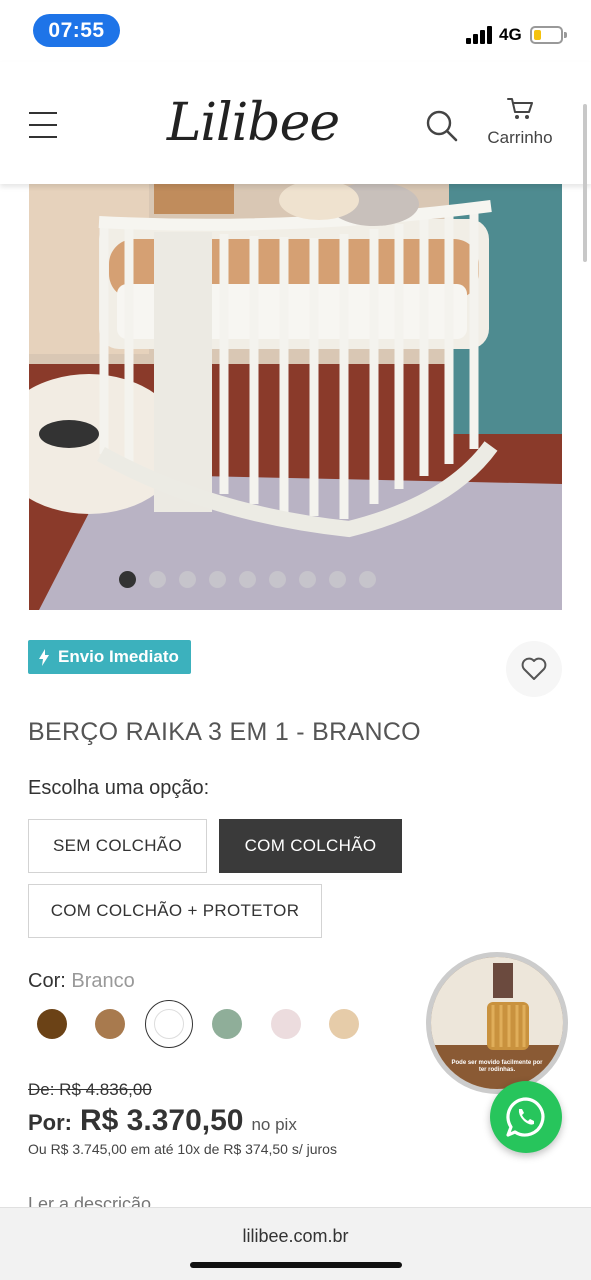 This screenshot has height=1280, width=591. What do you see at coordinates (520, 137) in the screenshot?
I see `cart-label: Carrinho` at bounding box center [520, 137].